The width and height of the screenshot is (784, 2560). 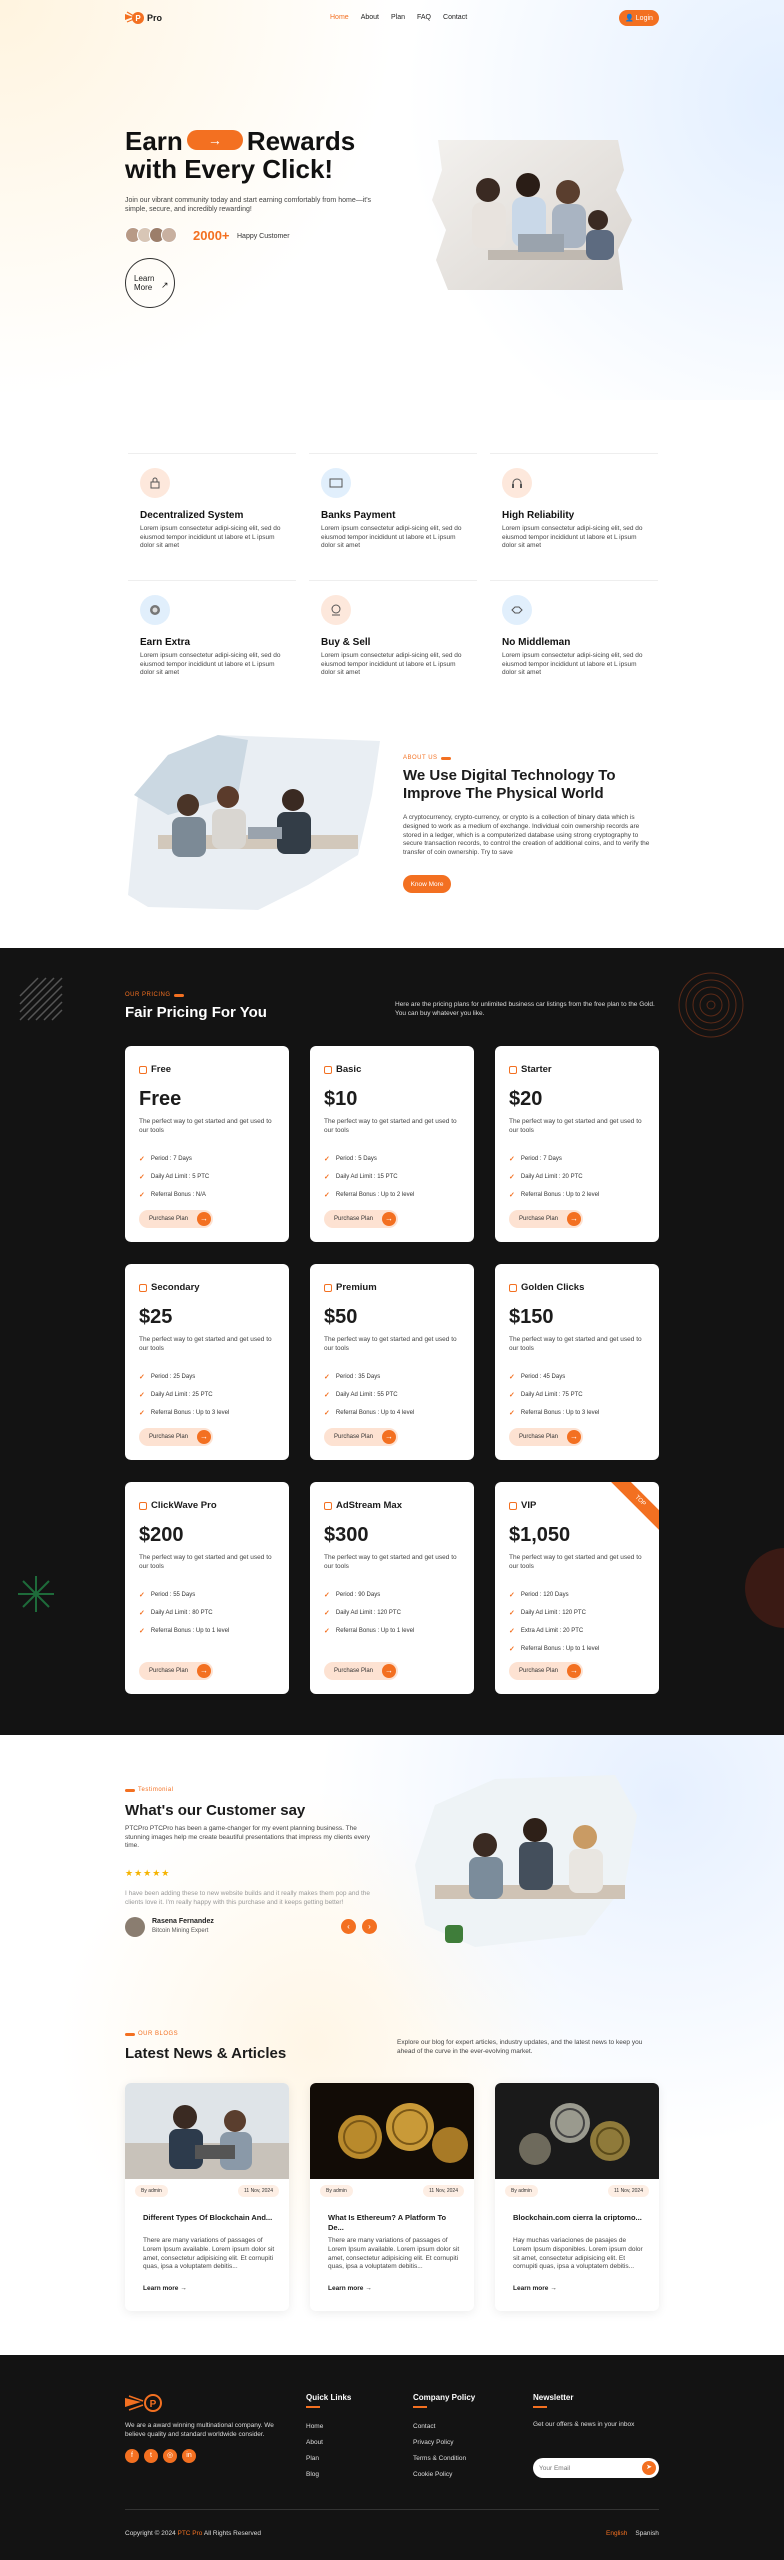 What do you see at coordinates (366, 1177) in the screenshot?
I see `plan-feature-label: Daily Ad Limit : 15 PTC` at bounding box center [366, 1177].